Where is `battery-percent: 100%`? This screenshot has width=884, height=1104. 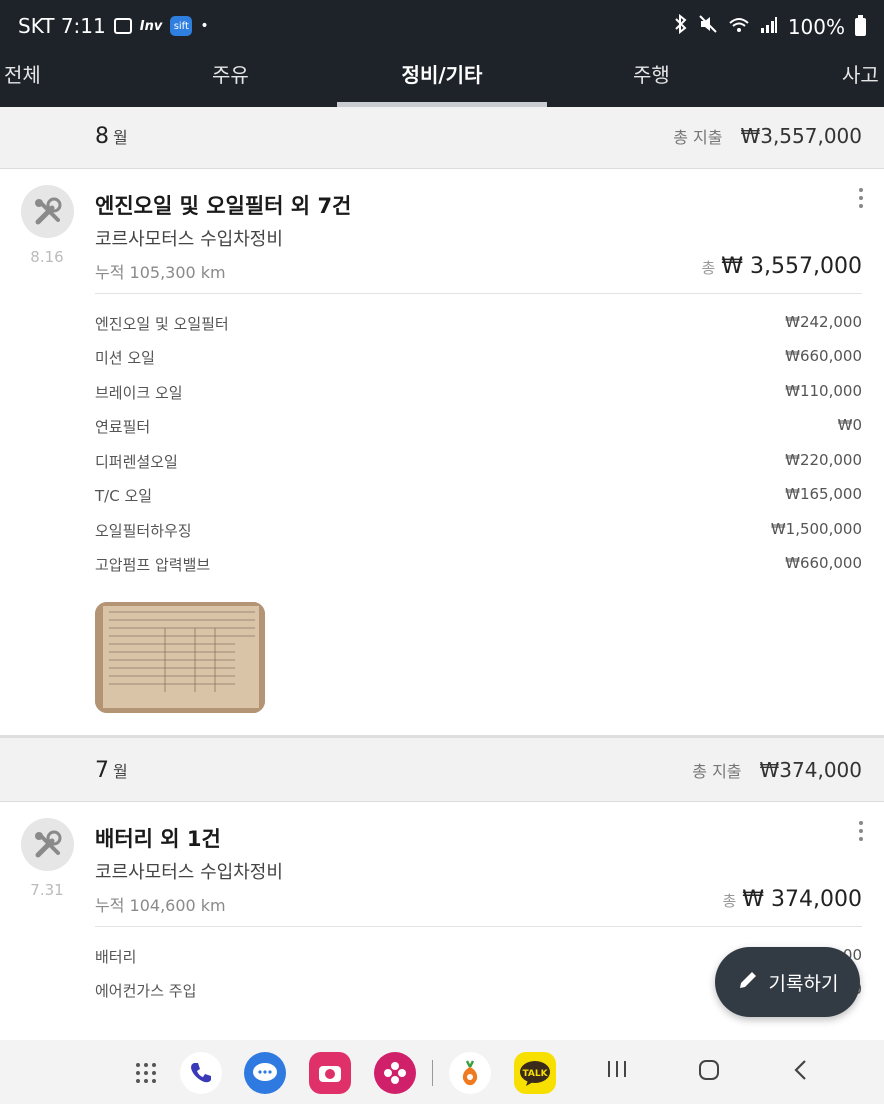 battery-percent: 100% is located at coordinates (816, 26).